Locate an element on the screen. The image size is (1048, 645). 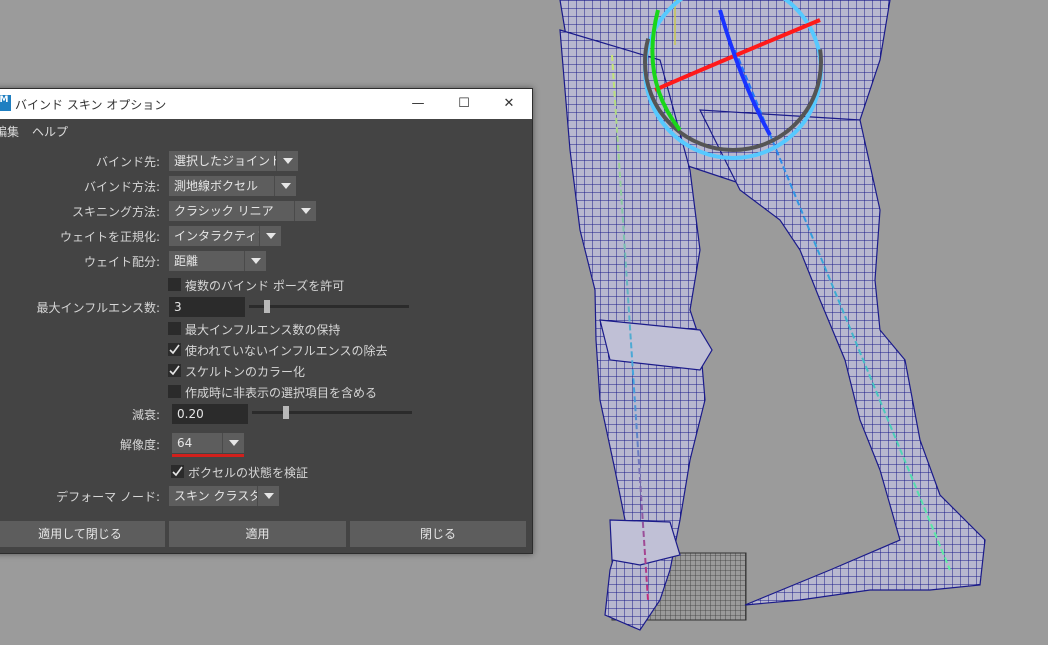
normalize-weights-dropdown: インタラクティブ is located at coordinates (225, 236).